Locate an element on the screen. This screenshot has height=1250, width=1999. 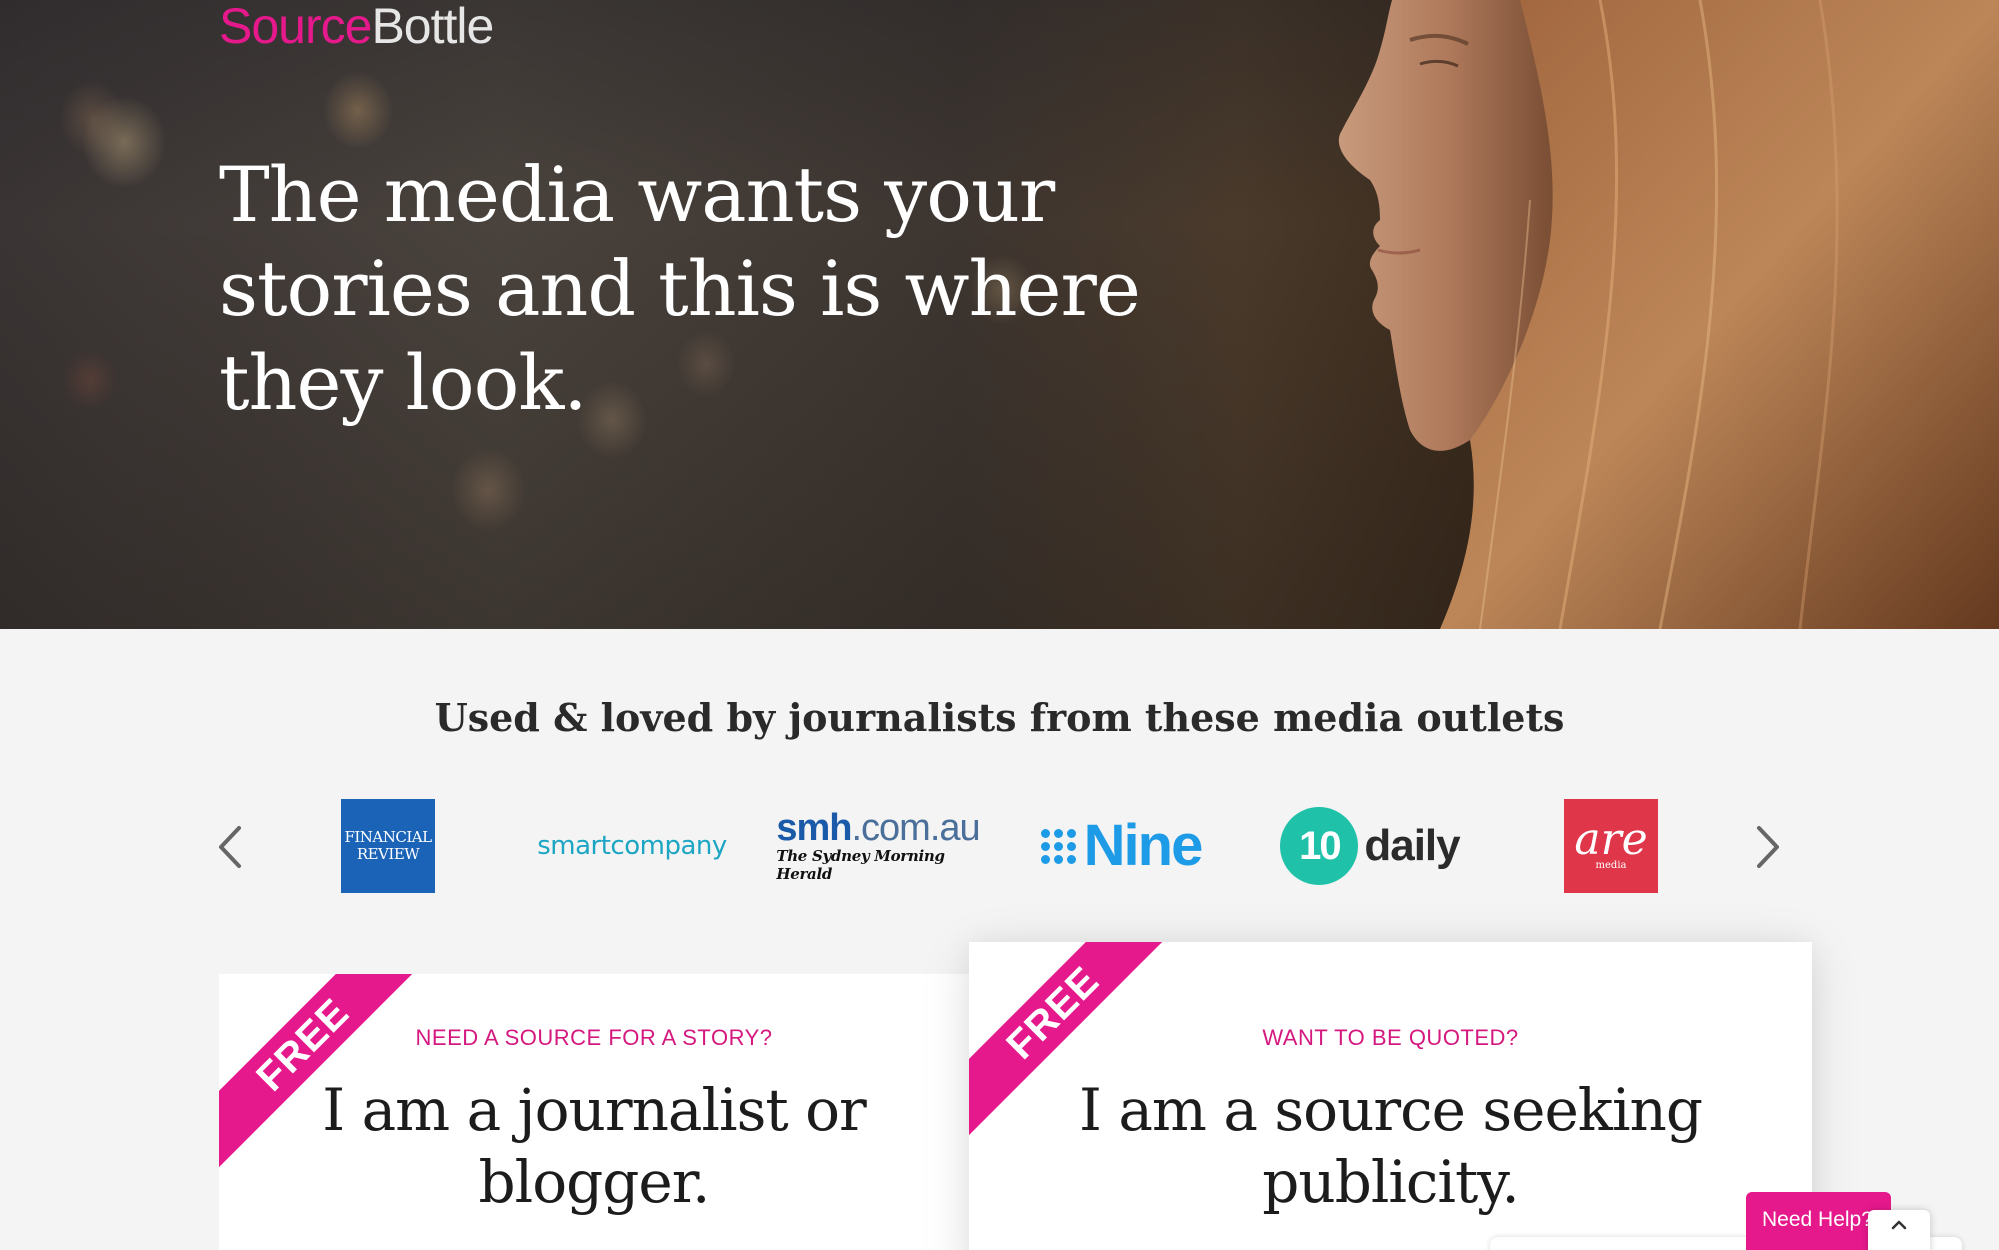
logo-10-daily: 10 daily is located at coordinates (1370, 846).